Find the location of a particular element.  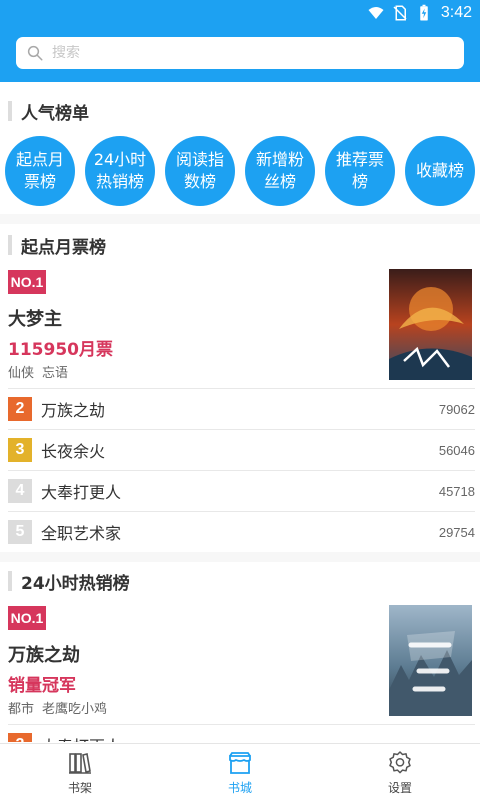

hot-24h-list-button: 24小时热销榜 is located at coordinates (120, 171).